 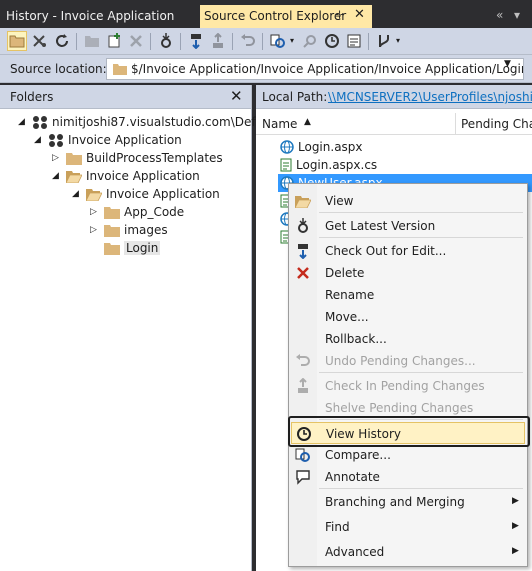 What do you see at coordinates (196, 41) in the screenshot?
I see `checkout-icon` at bounding box center [196, 41].